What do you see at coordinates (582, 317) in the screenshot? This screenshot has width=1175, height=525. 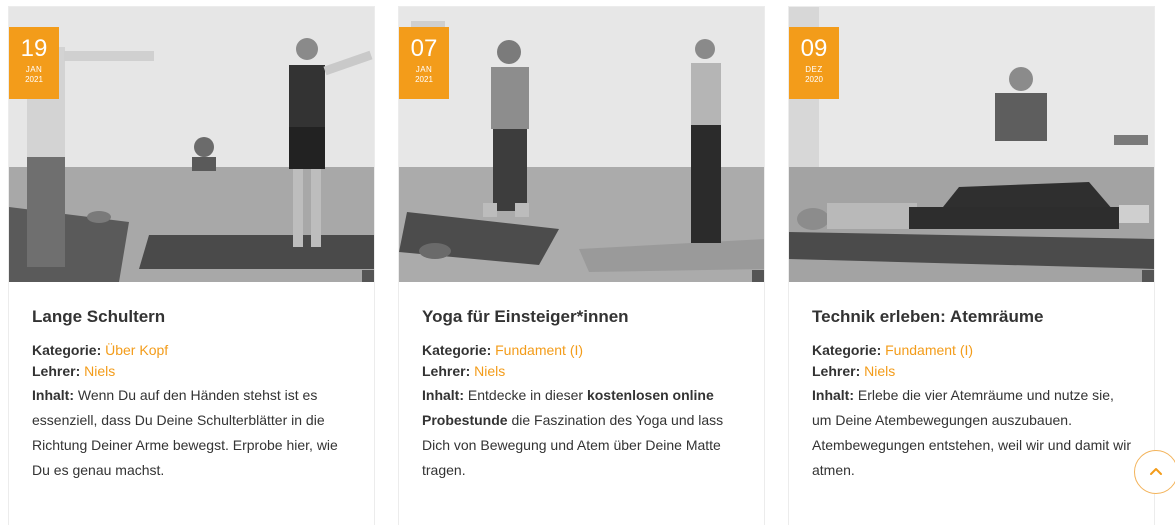 I see `post-title: Yoga für Einsteiger*innen` at bounding box center [582, 317].